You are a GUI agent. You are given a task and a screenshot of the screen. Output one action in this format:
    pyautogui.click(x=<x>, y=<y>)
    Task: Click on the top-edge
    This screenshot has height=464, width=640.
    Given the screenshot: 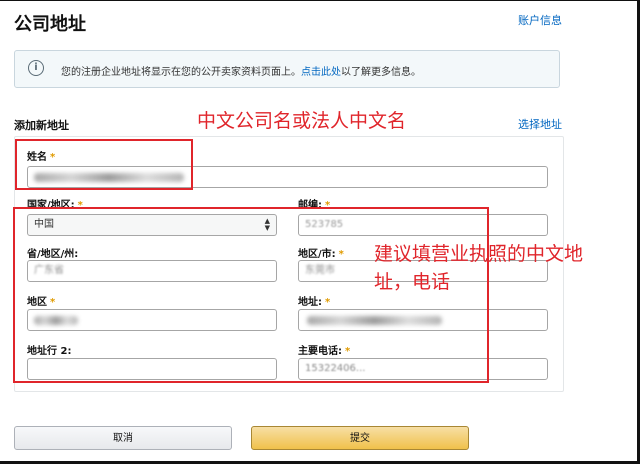 What is the action you would take?
    pyautogui.click(x=320, y=0)
    